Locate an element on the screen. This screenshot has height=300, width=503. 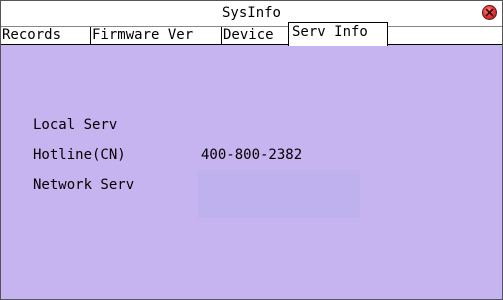
network-serv-label: Network Serv is located at coordinates (84, 185).